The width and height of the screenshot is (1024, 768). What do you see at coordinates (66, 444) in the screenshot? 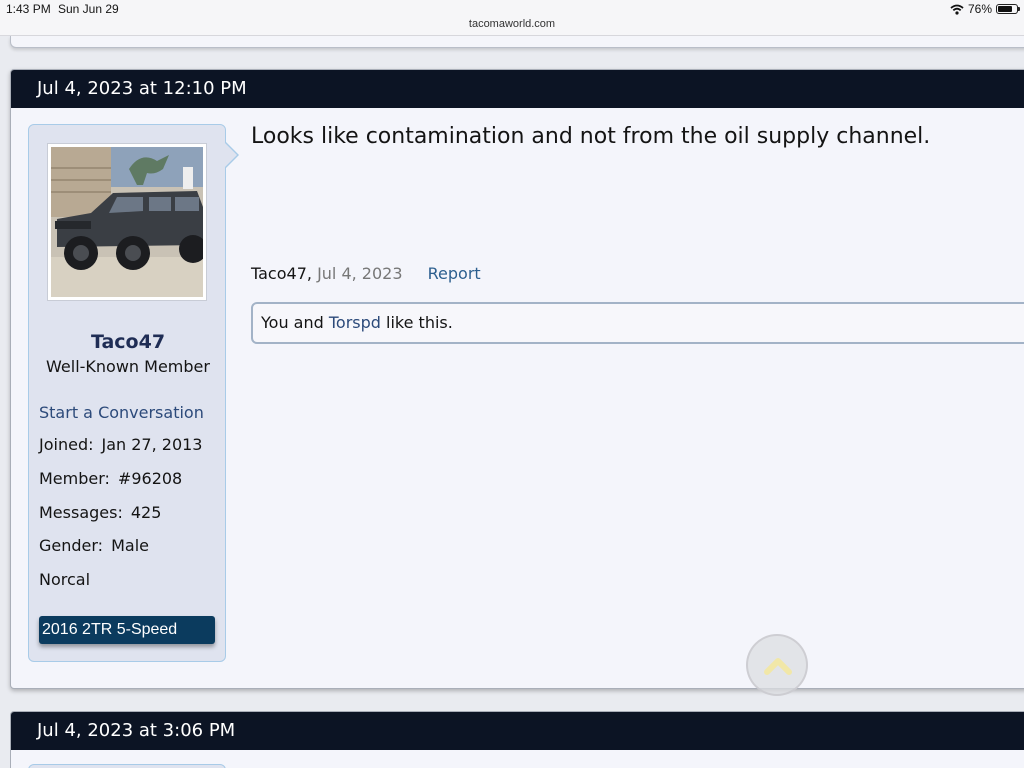
I see `stat-label: Joined:` at bounding box center [66, 444].